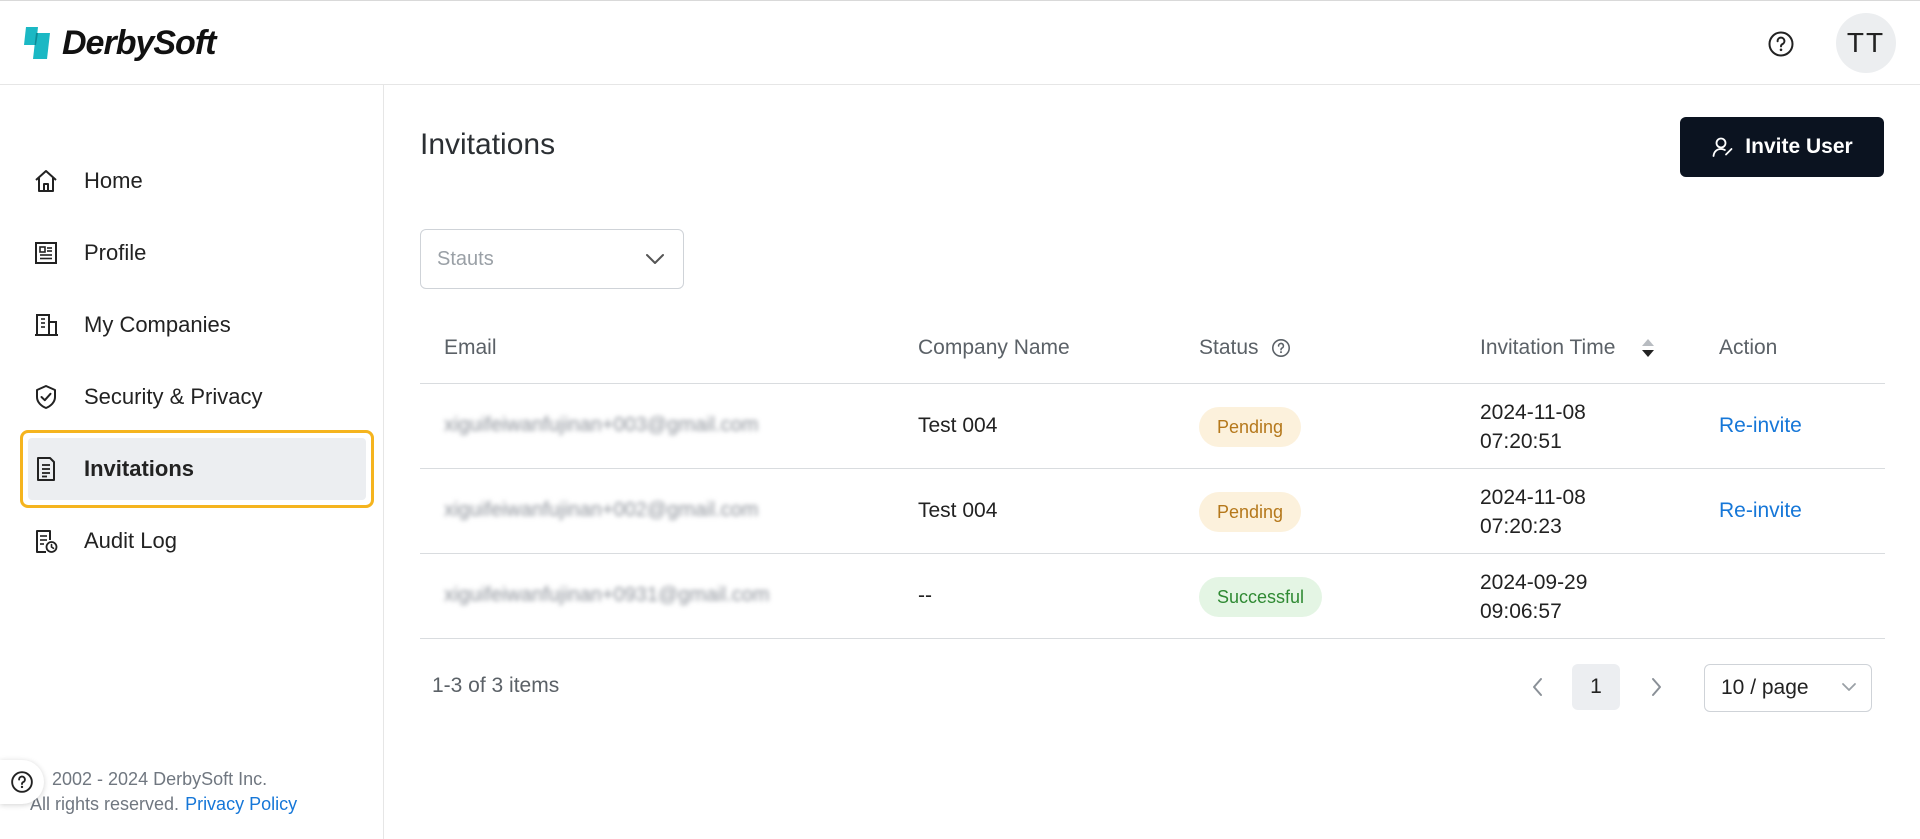 The height and width of the screenshot is (839, 1920). I want to click on sidebar-item-label: Invitations, so click(139, 468).